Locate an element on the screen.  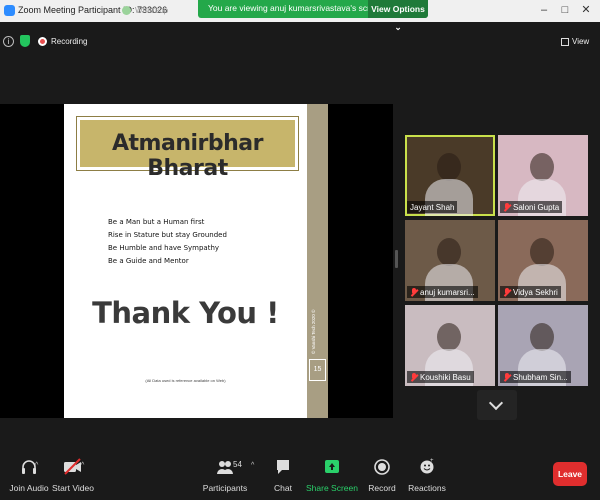
meeting-status-bar: i Recording View is located at coordinates (300, 42).